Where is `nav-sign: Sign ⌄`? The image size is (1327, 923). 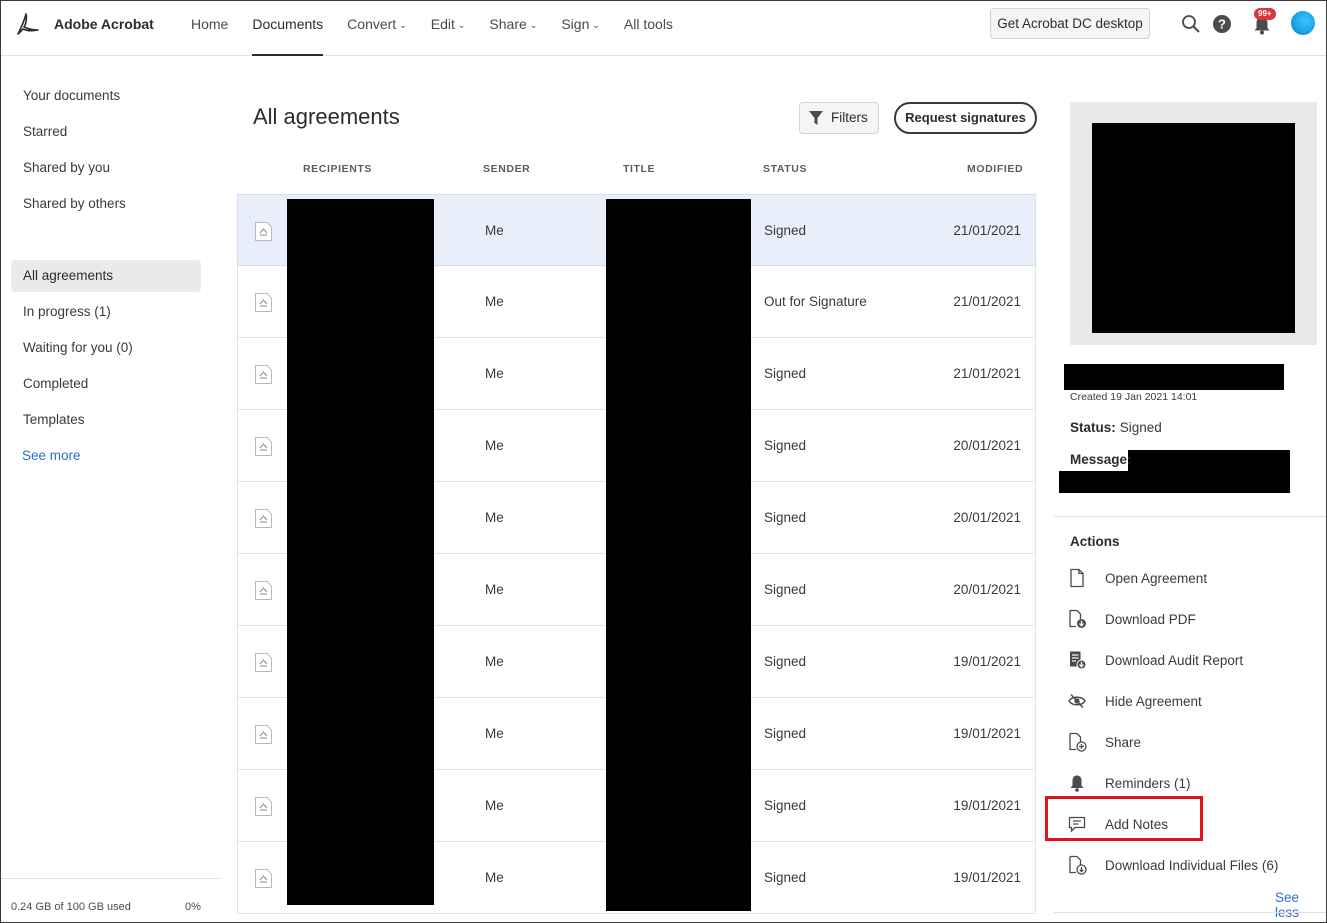 nav-sign: Sign ⌄ is located at coordinates (580, 28).